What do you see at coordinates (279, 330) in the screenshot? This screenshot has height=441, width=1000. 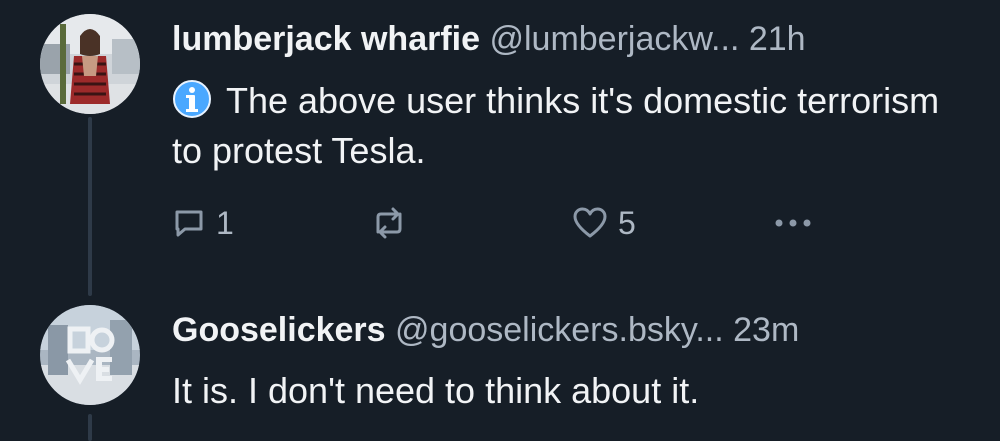 I see `display-name: Gooselickers` at bounding box center [279, 330].